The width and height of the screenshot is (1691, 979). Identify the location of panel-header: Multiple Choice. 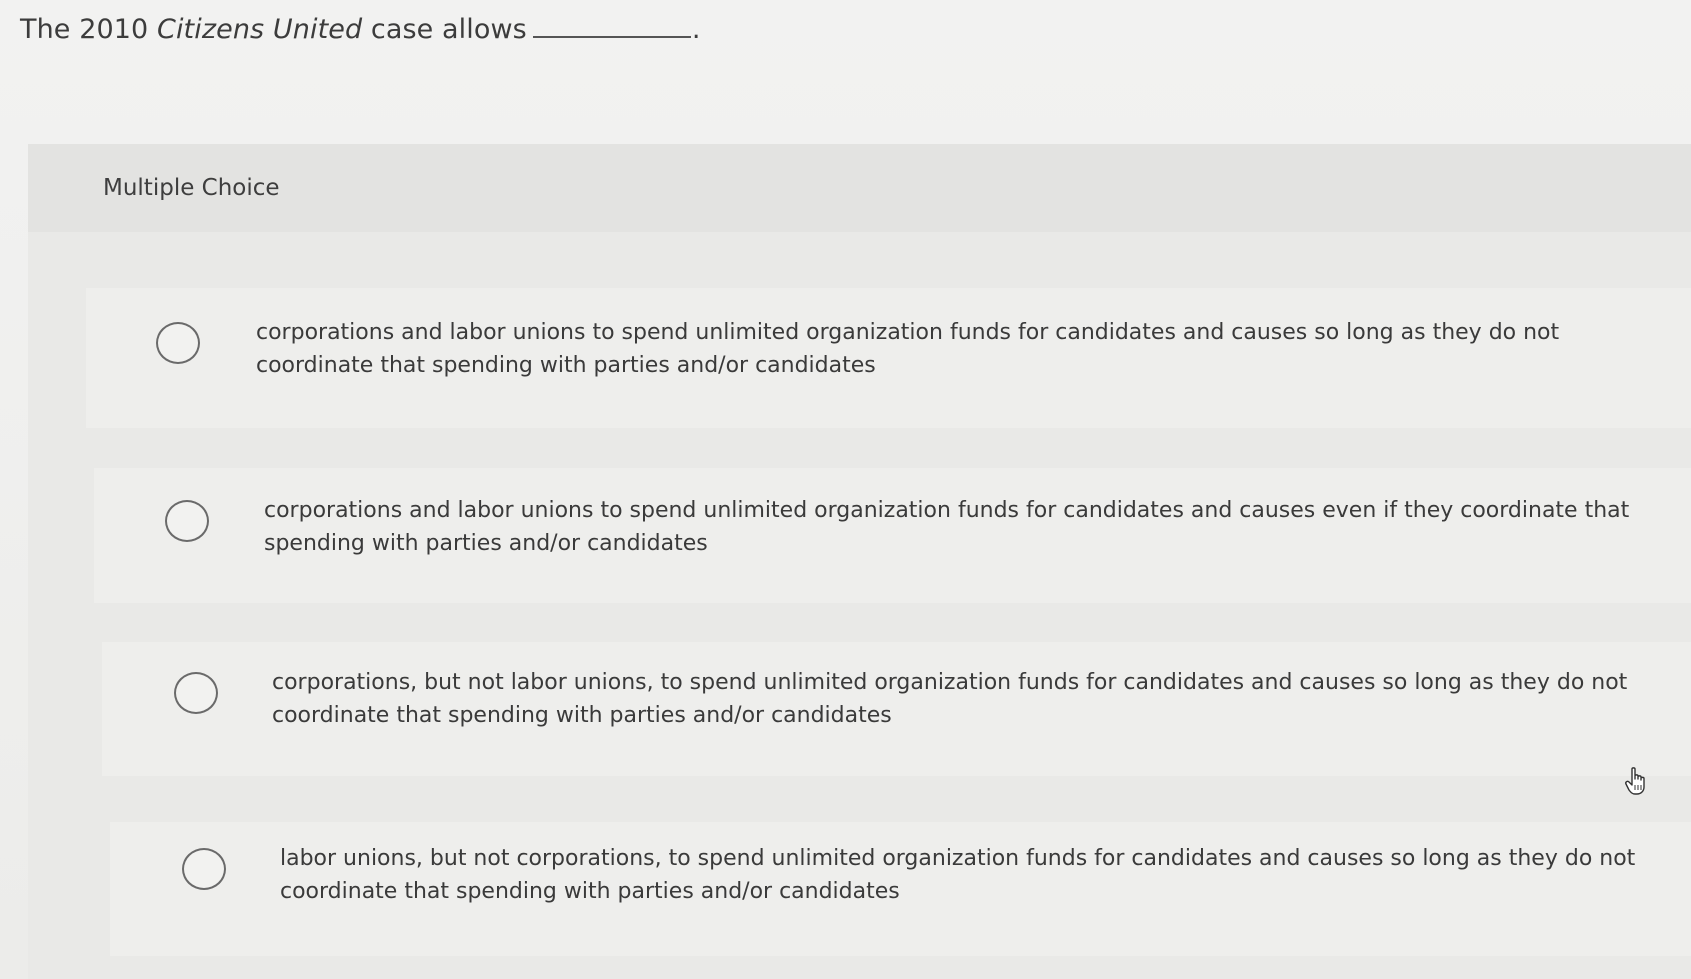
(859, 188).